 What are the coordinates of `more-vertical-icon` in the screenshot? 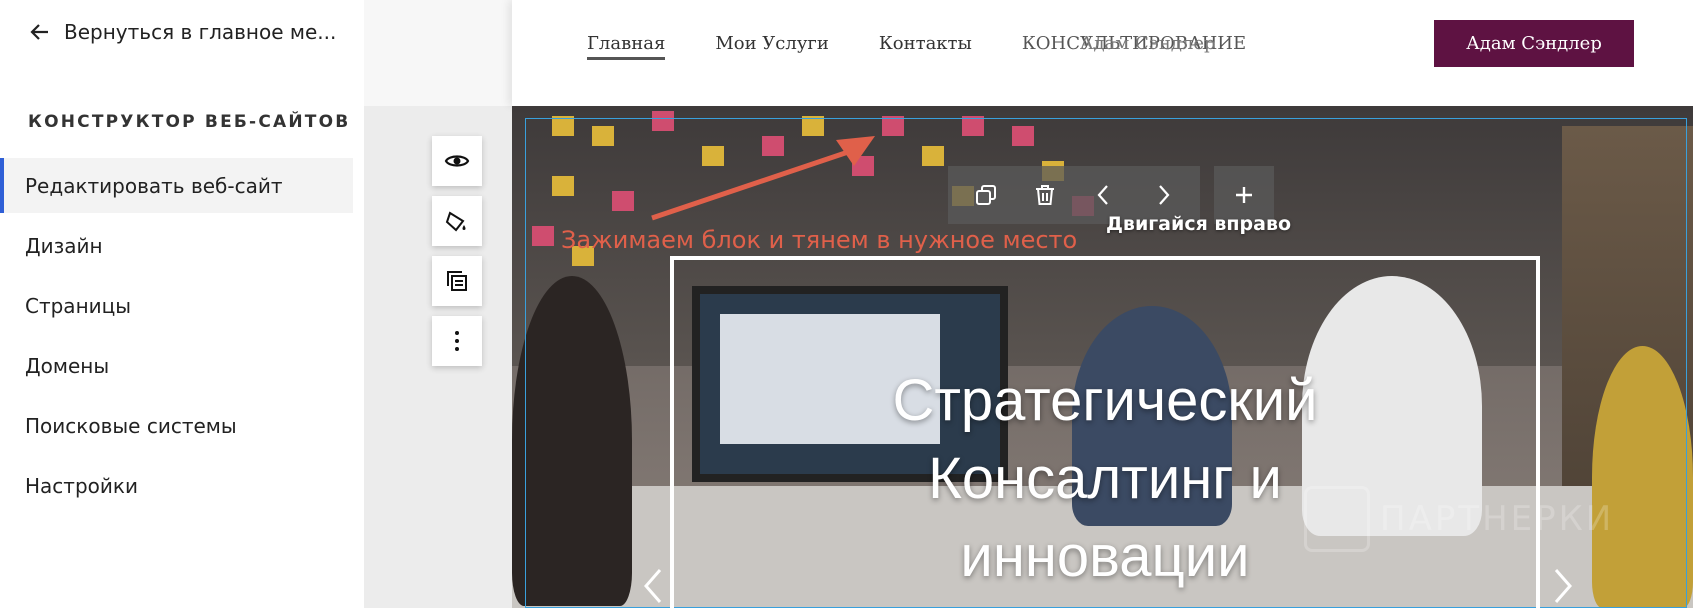 It's located at (457, 341).